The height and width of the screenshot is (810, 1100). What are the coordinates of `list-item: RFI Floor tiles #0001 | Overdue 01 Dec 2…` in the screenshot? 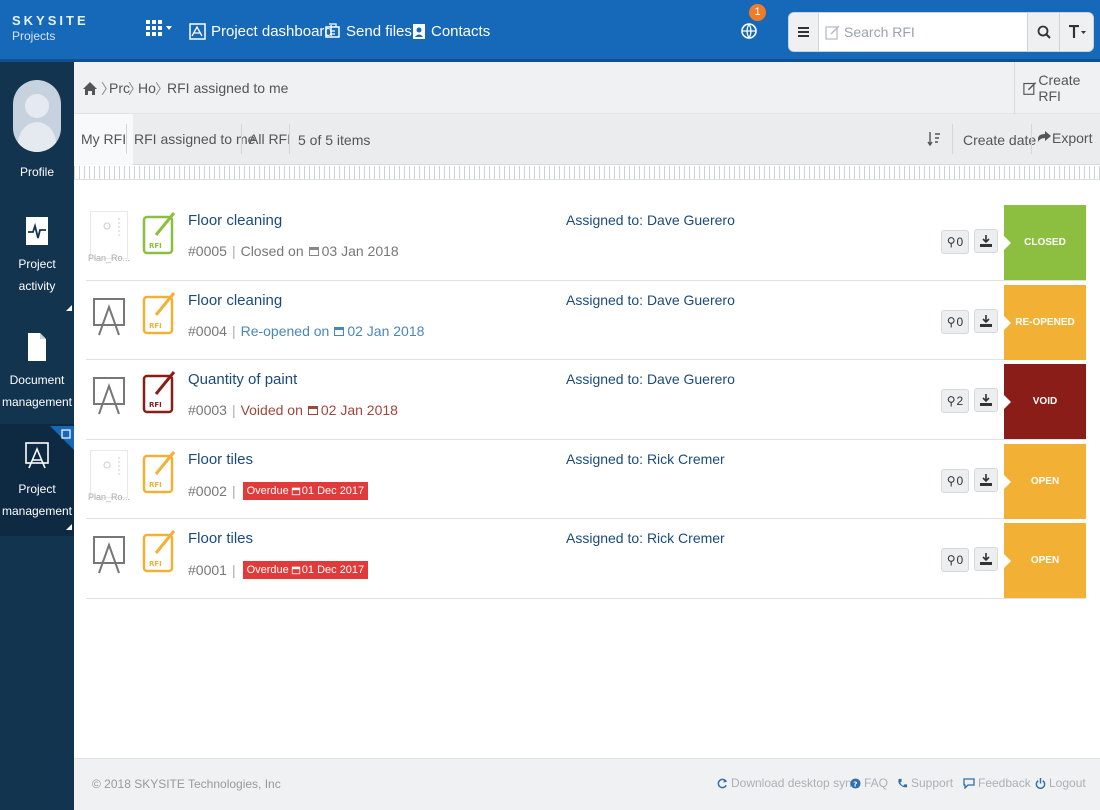 It's located at (586, 559).